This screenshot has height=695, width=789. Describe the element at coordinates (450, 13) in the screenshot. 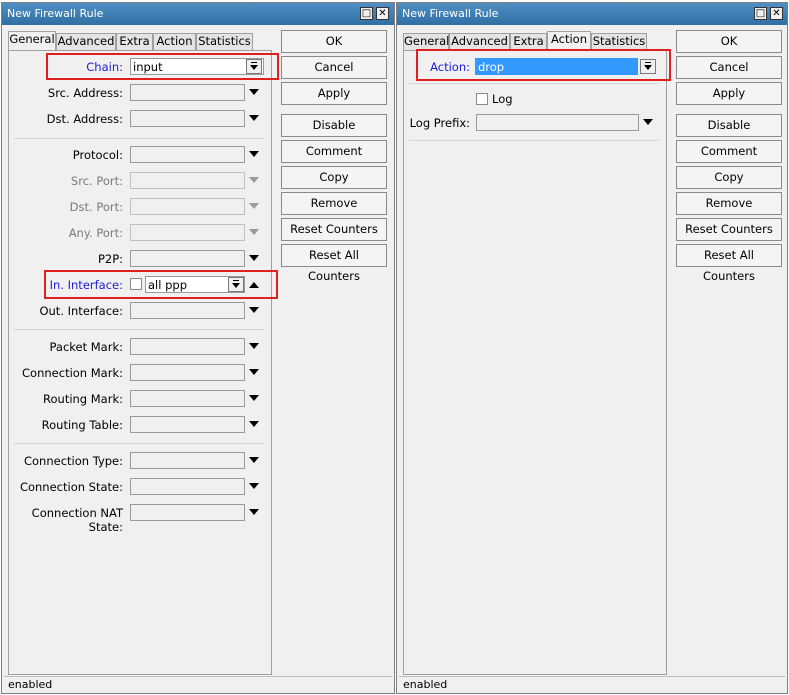

I see `right-window-title: New Firewall Rule` at that location.